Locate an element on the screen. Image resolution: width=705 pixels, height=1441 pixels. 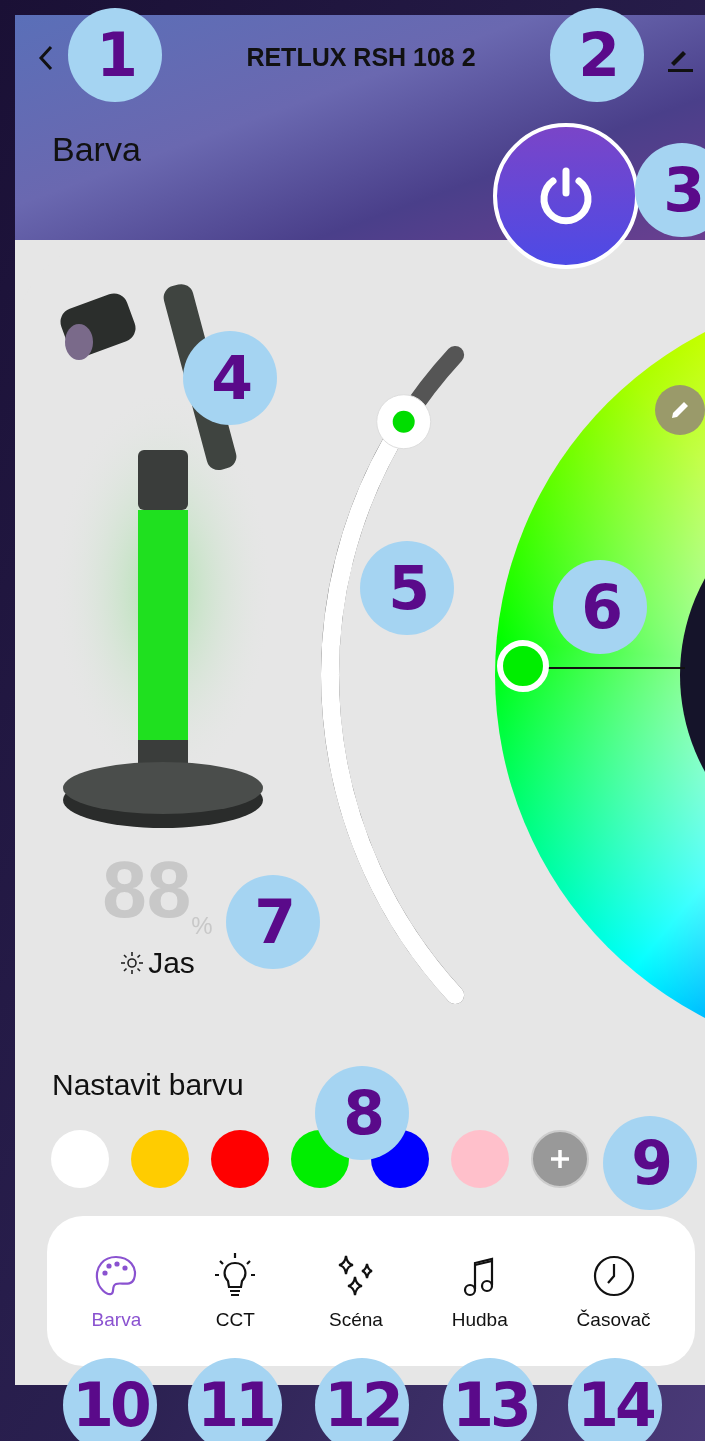
device-title: RETLUX RSH 108 2 is located at coordinates (361, 57).